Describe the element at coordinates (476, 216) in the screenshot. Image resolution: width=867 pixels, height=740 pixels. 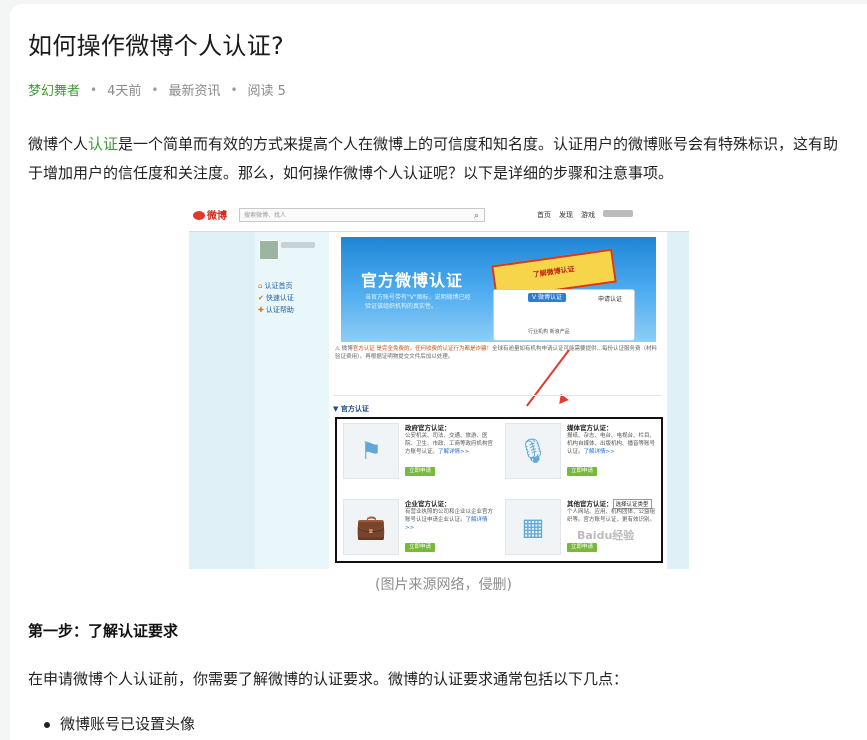
I see `search-icon: ⌕` at that location.